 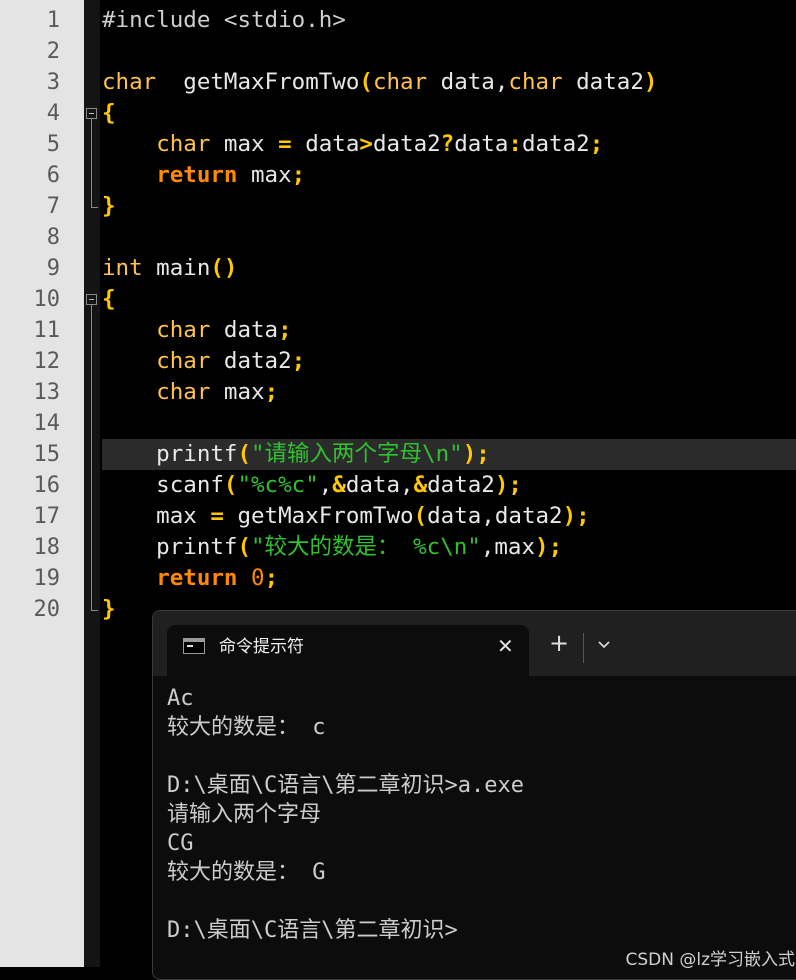 I want to click on line-number: 3, so click(x=53, y=82).